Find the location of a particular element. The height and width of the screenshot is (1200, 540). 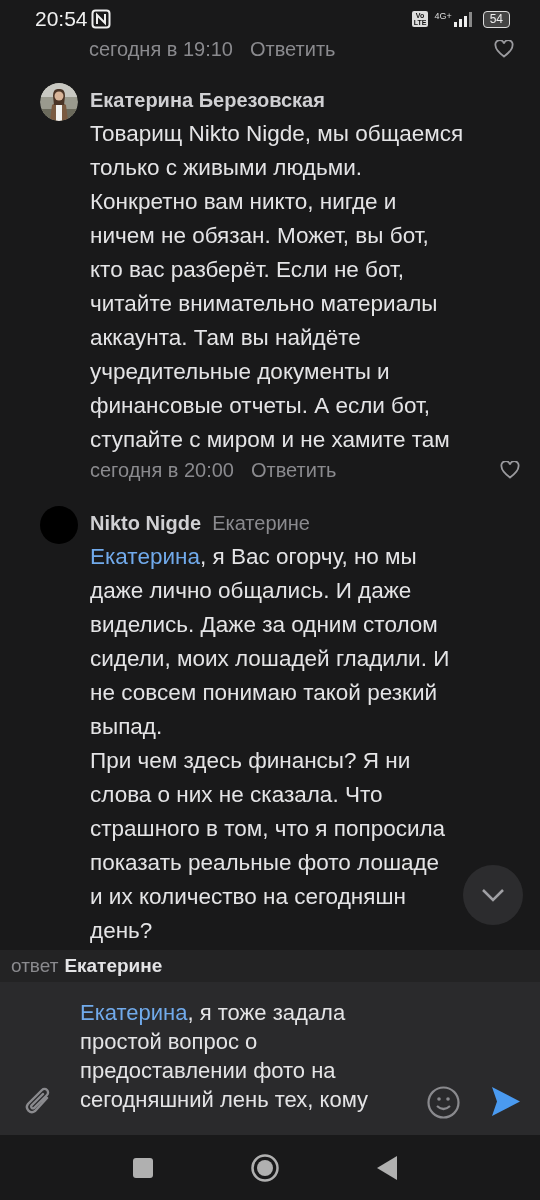

battery-level: 54 is located at coordinates (496, 19).